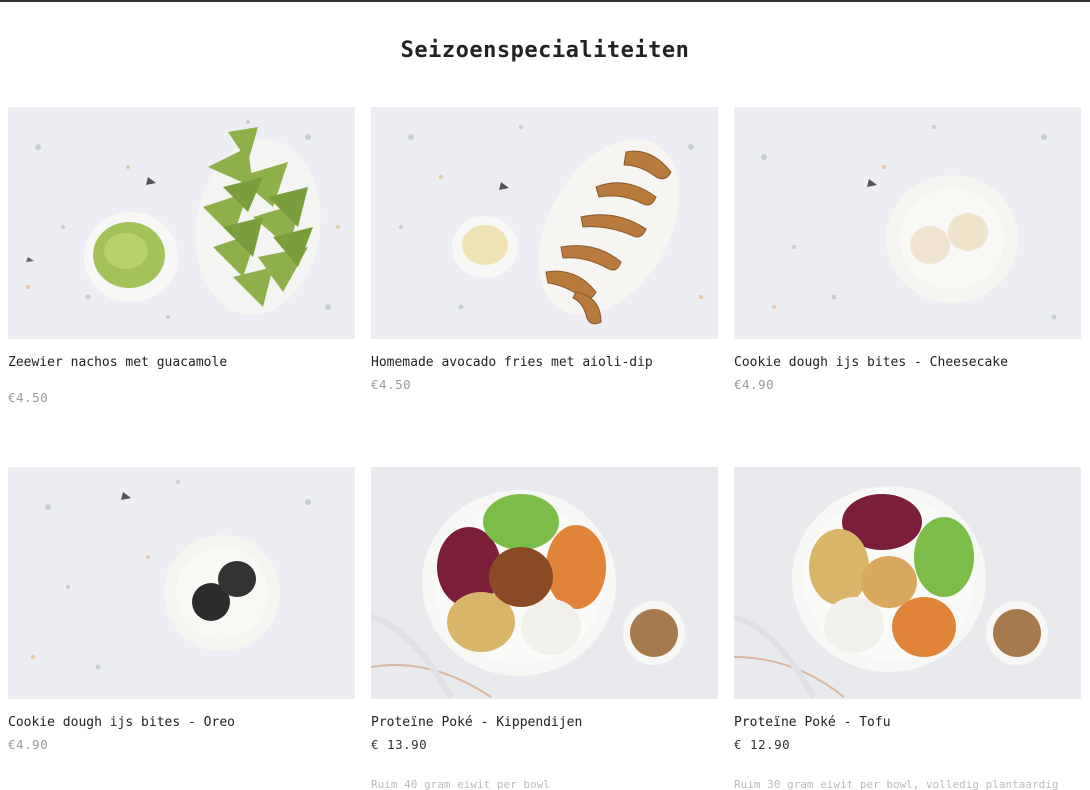  What do you see at coordinates (907, 583) in the screenshot?
I see `poke-tofu-image` at bounding box center [907, 583].